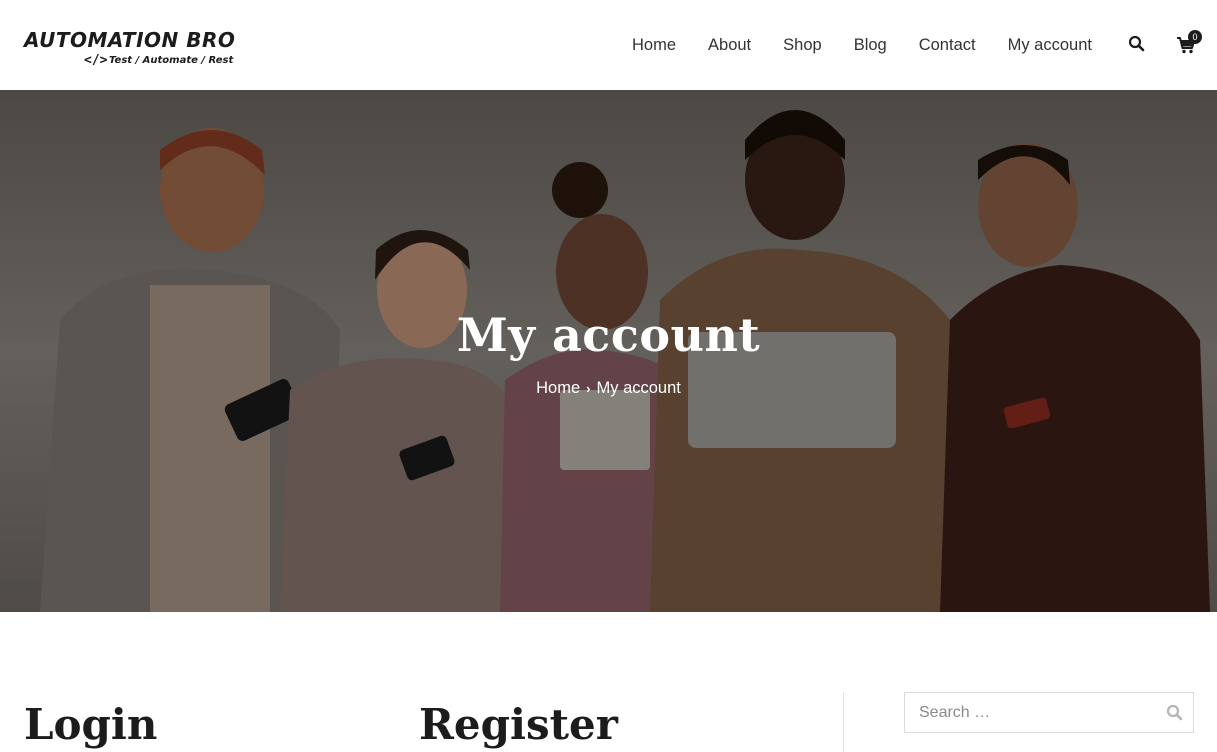 The width and height of the screenshot is (1217, 752). What do you see at coordinates (1195, 37) in the screenshot?
I see `cart-count-badge: 0` at bounding box center [1195, 37].